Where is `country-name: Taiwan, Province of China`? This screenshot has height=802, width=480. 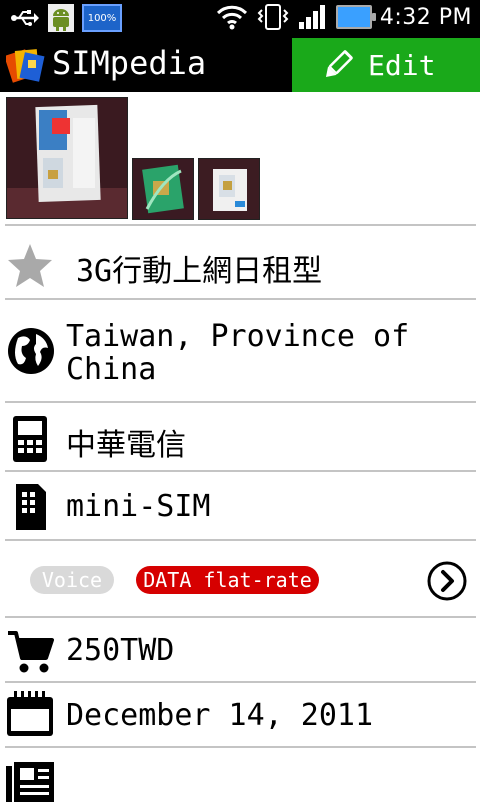
country-name: Taiwan, Province of China is located at coordinates (238, 353).